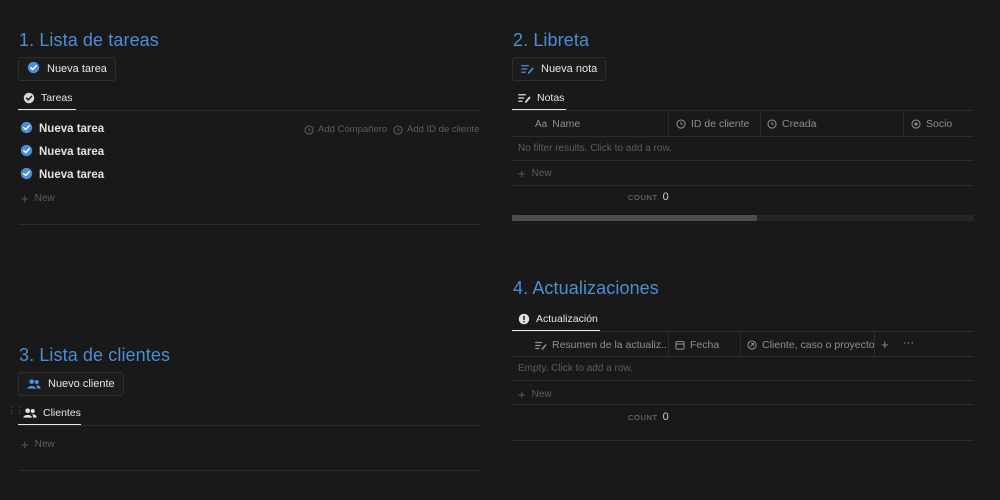 The image size is (1000, 500). Describe the element at coordinates (595, 148) in the screenshot. I see `empty-filter-message: No filter results. Click to add a row.` at that location.